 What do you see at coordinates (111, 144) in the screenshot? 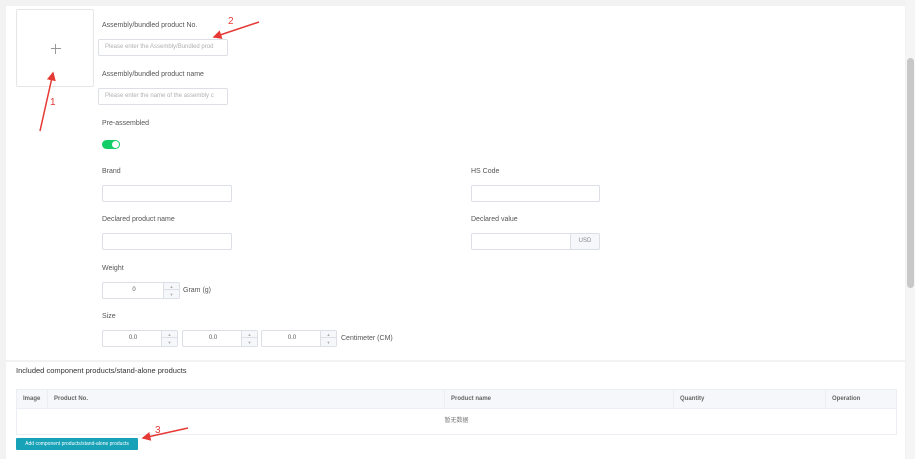
I see `pre-assembled-toggle` at bounding box center [111, 144].